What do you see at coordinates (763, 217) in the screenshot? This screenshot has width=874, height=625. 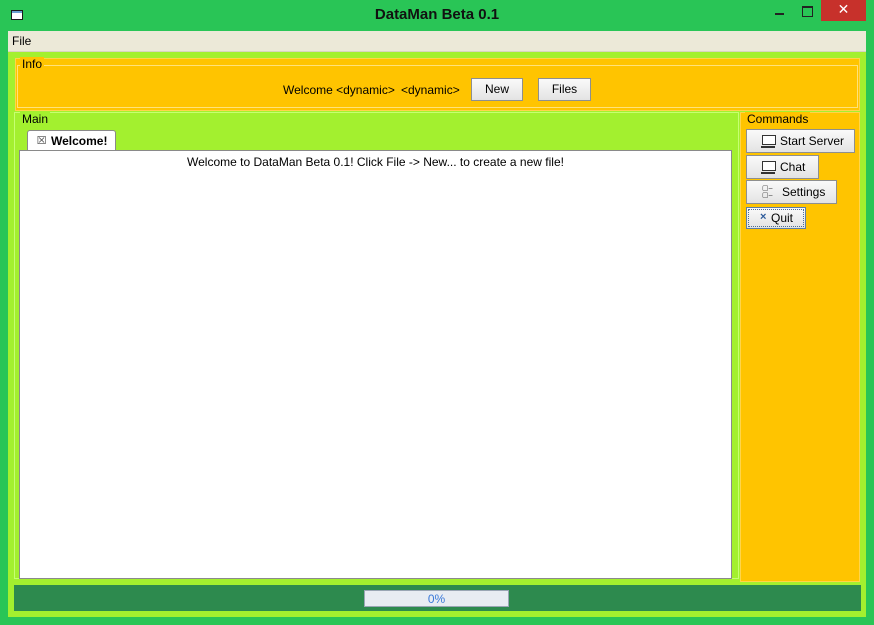 I see `close-icon: ×` at bounding box center [763, 217].